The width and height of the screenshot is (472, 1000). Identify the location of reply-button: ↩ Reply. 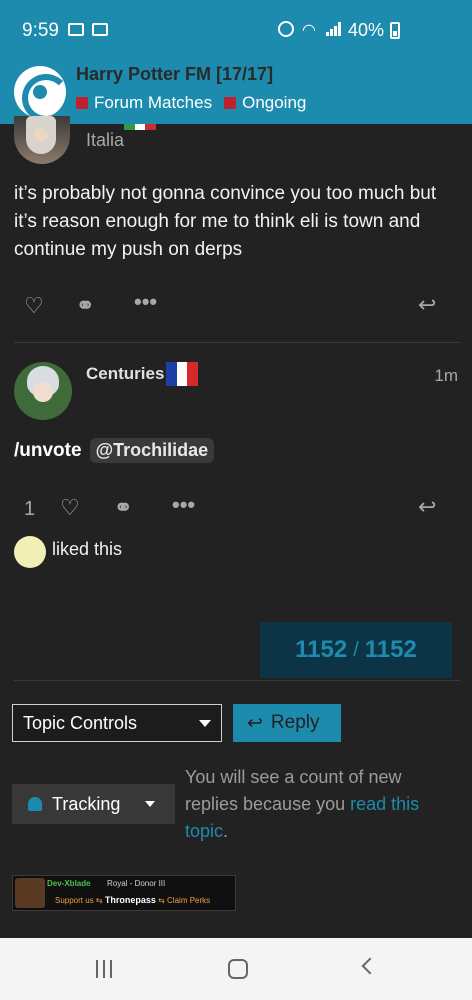
(287, 723).